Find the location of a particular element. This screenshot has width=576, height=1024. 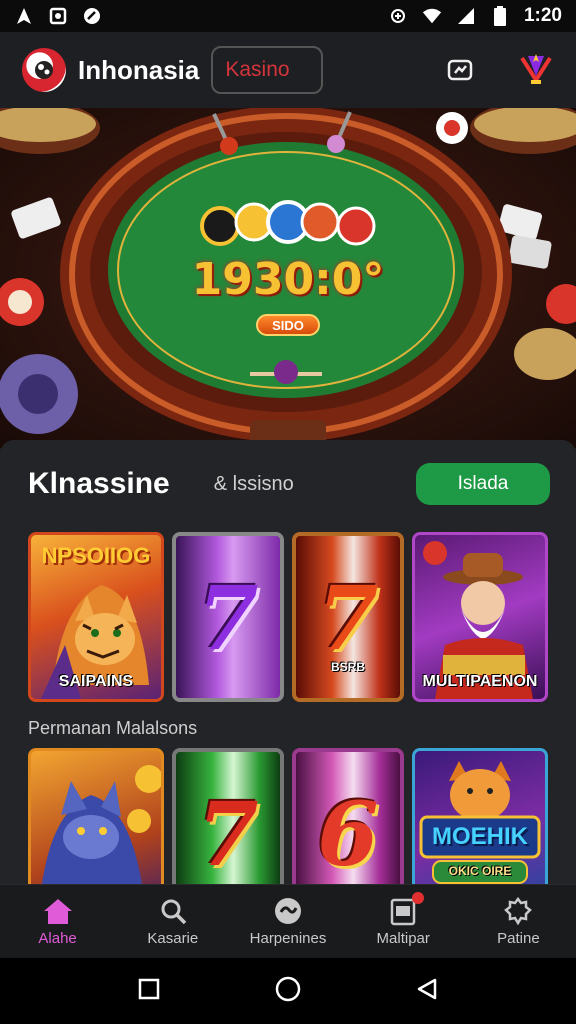

clipboard-icon is located at coordinates (406, 909).